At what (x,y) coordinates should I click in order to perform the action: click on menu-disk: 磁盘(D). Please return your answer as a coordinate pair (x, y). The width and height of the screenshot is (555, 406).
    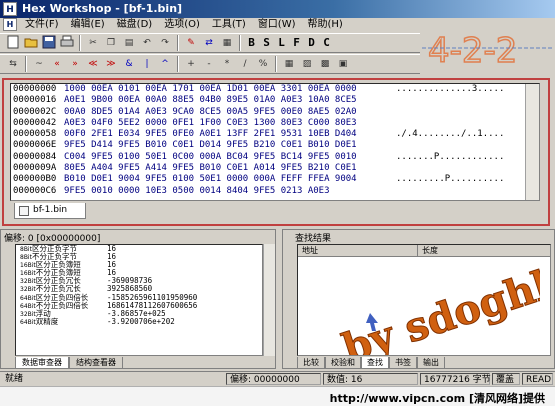
    Looking at the image, I should click on (135, 25).